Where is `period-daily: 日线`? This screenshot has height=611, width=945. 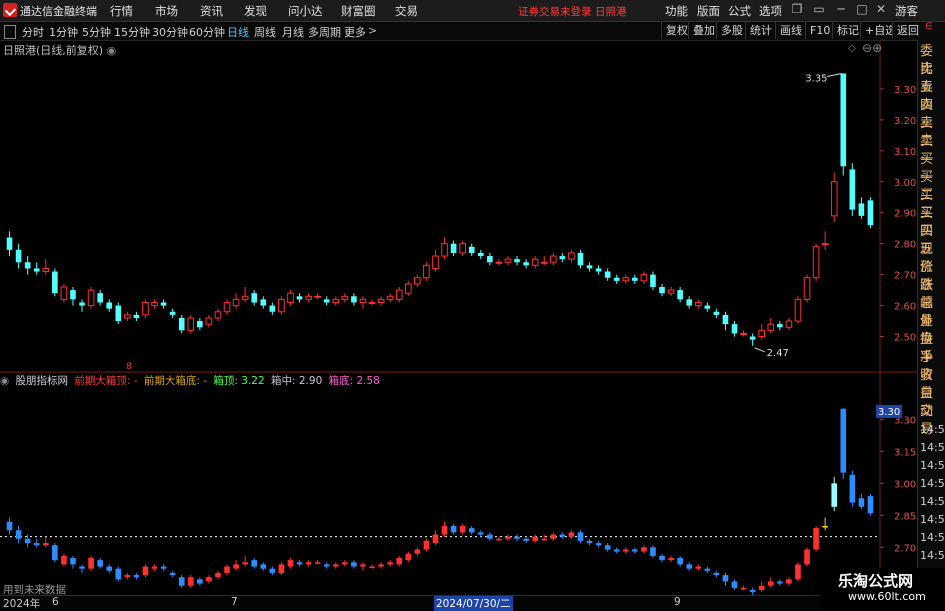
period-daily: 日线 is located at coordinates (238, 32).